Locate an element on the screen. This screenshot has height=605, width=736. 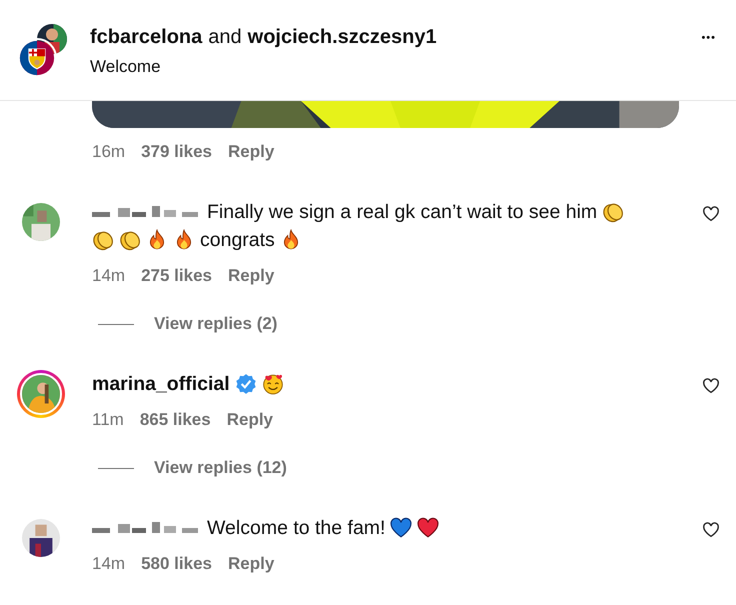
comment-time: 11m is located at coordinates (108, 420).